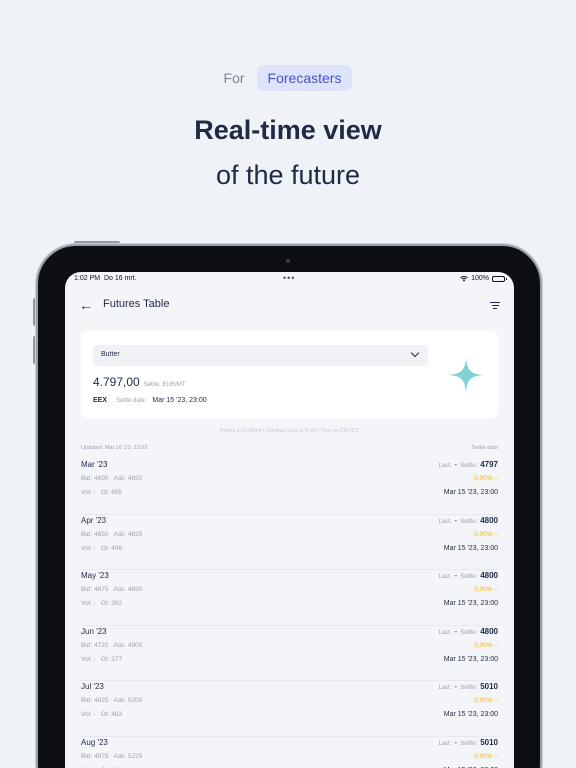  I want to click on bid-ask: Bid: 4600 Ask: 4850, so click(111, 478).